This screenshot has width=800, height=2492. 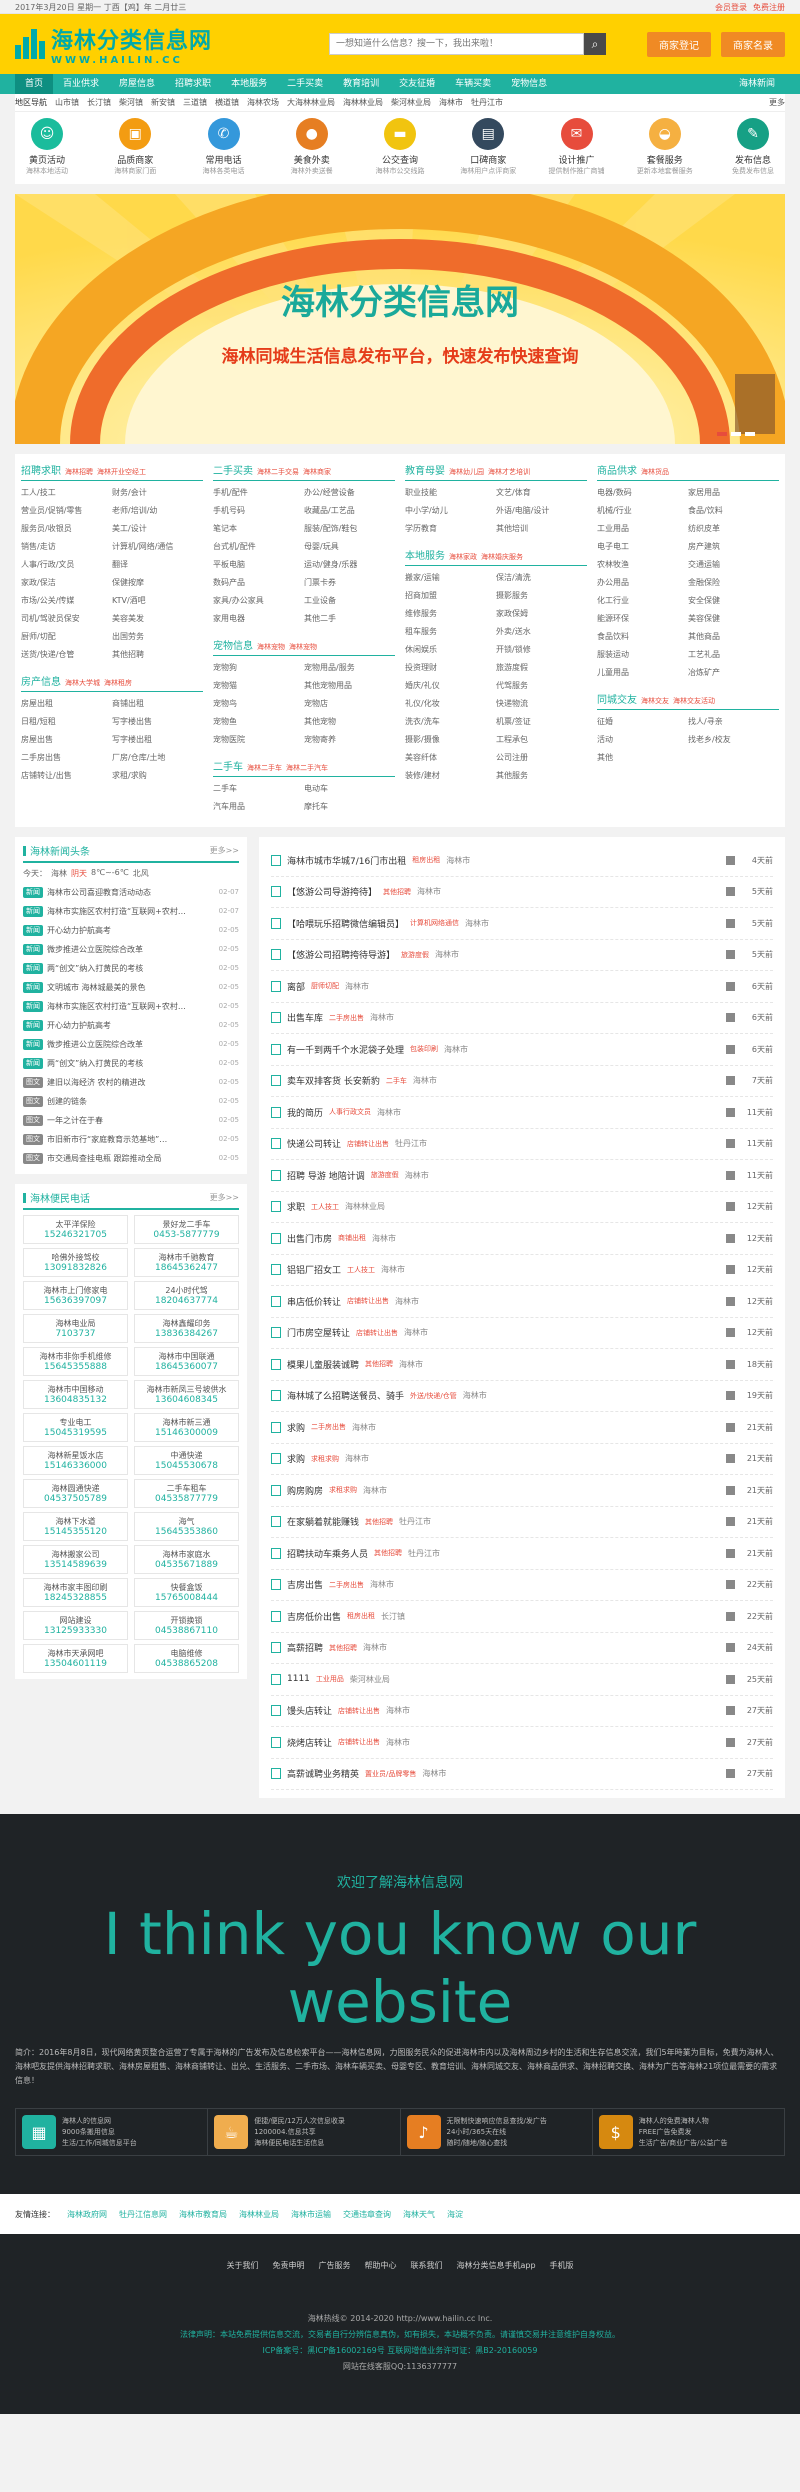 I want to click on phone-card: 海林市中国移动 13604835132, so click(x=75, y=1394).